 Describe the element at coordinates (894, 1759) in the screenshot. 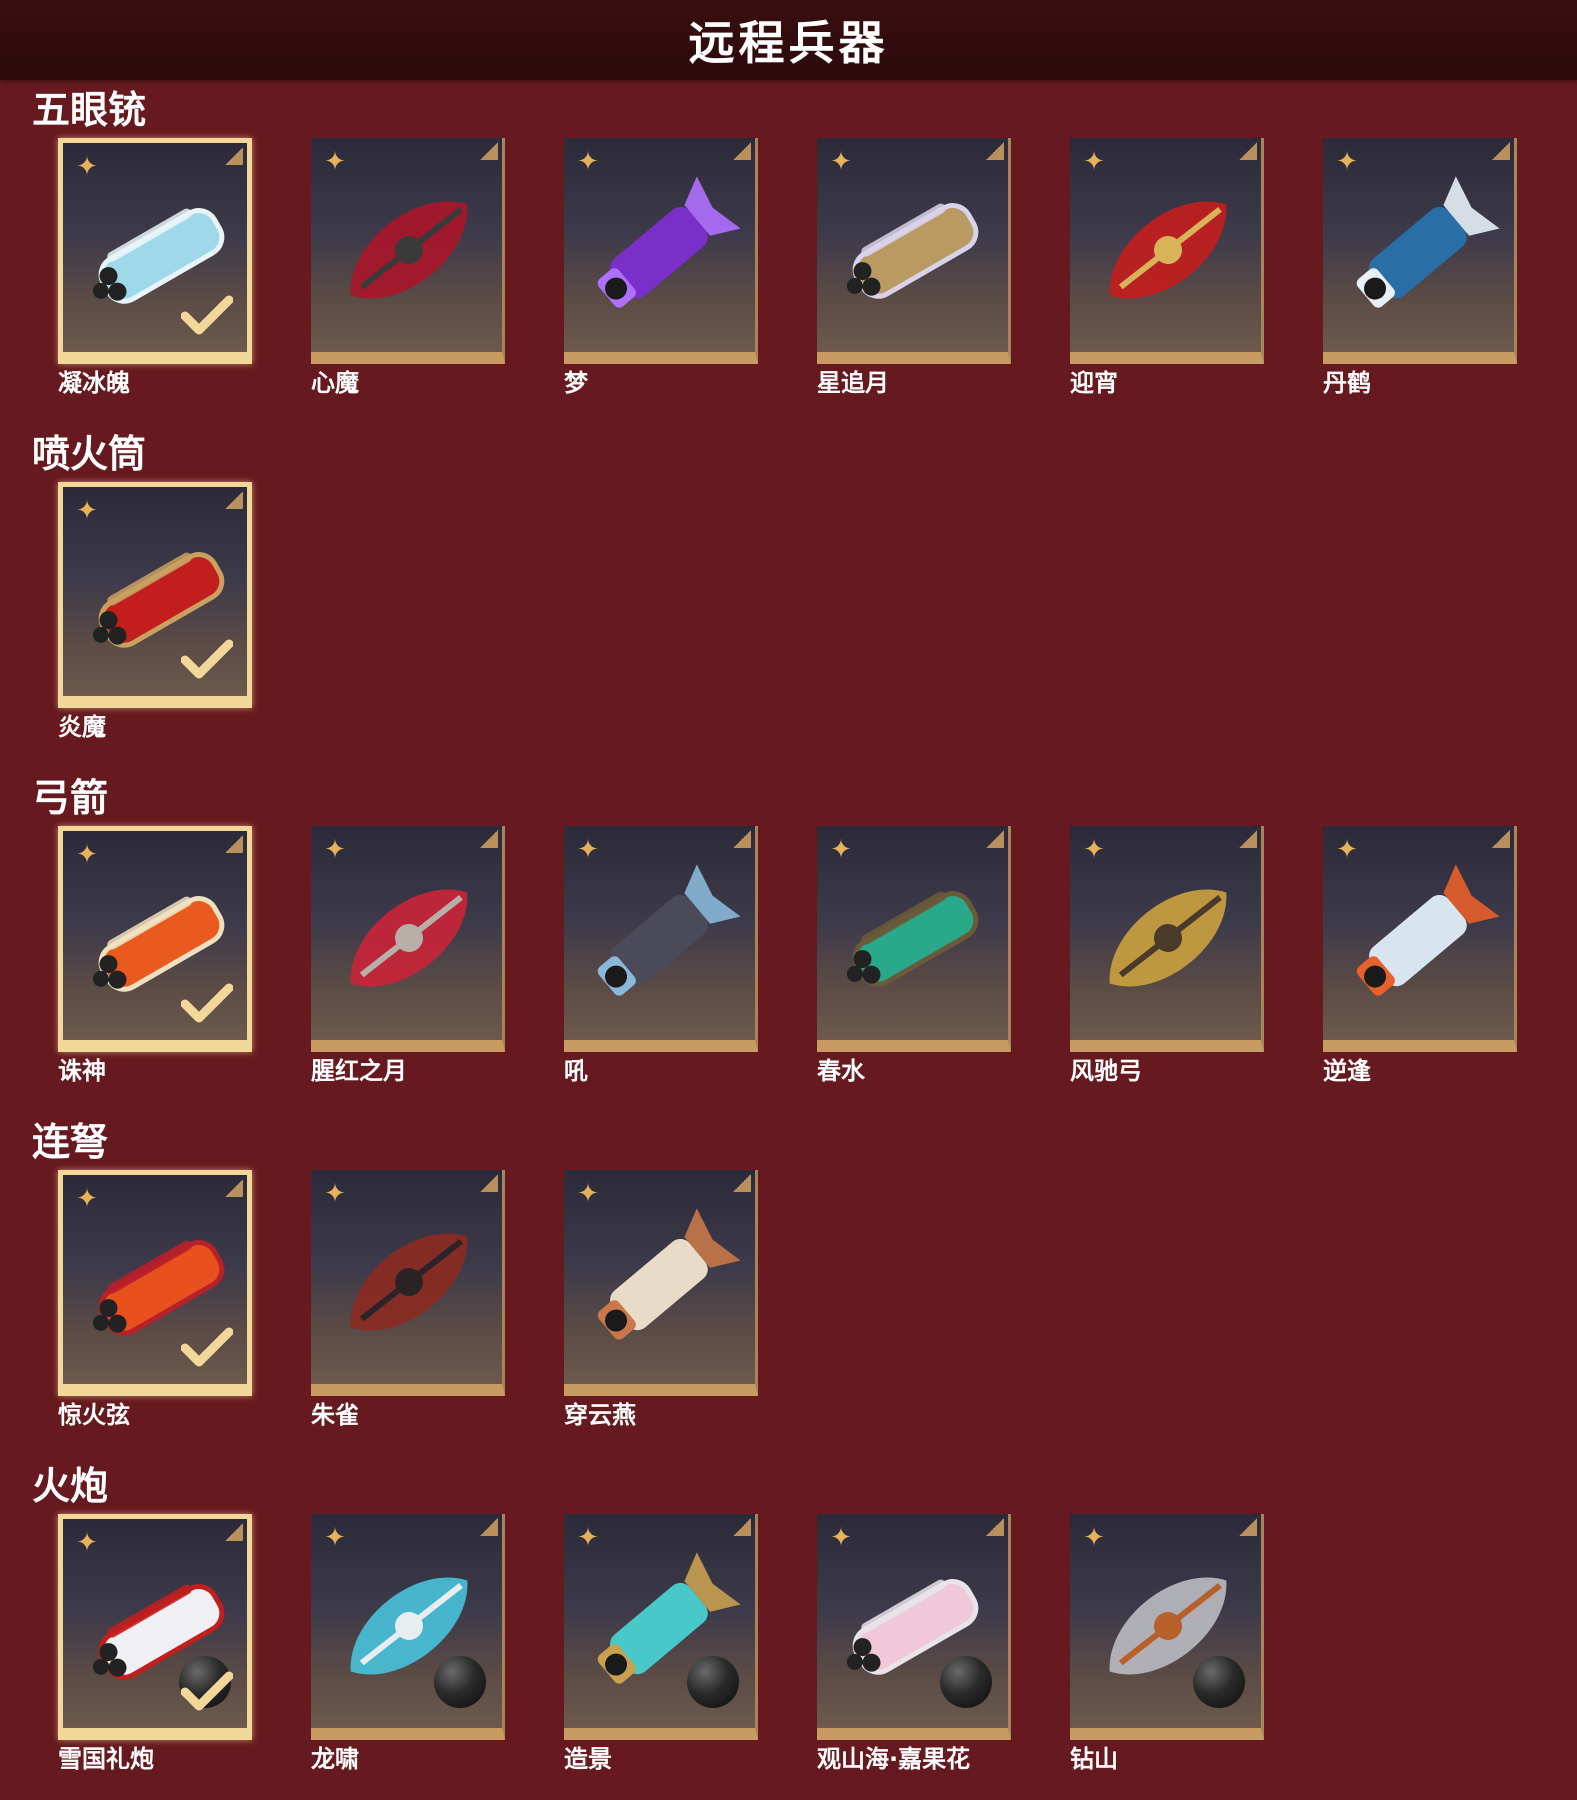

I see `weapon-name: 观山海·嘉果花` at that location.